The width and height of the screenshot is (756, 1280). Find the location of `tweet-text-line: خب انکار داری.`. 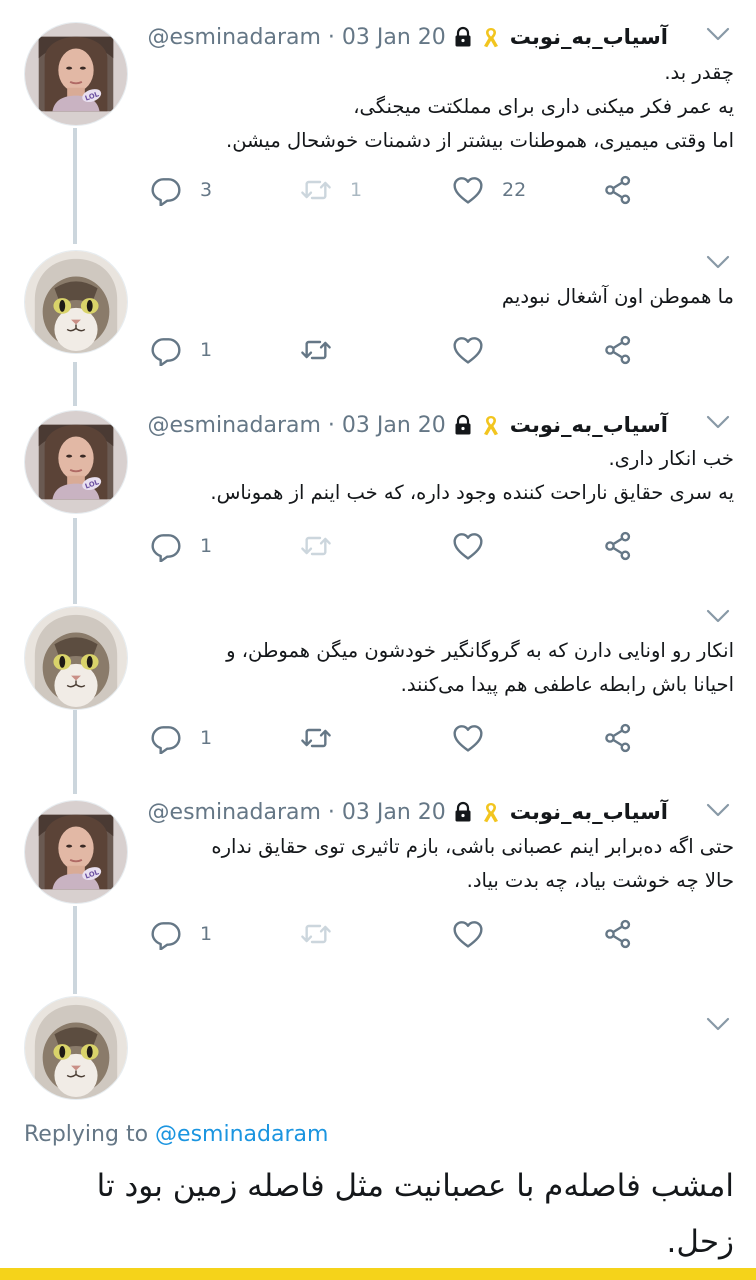

tweet-text-line: خب انکار داری. is located at coordinates (671, 458).